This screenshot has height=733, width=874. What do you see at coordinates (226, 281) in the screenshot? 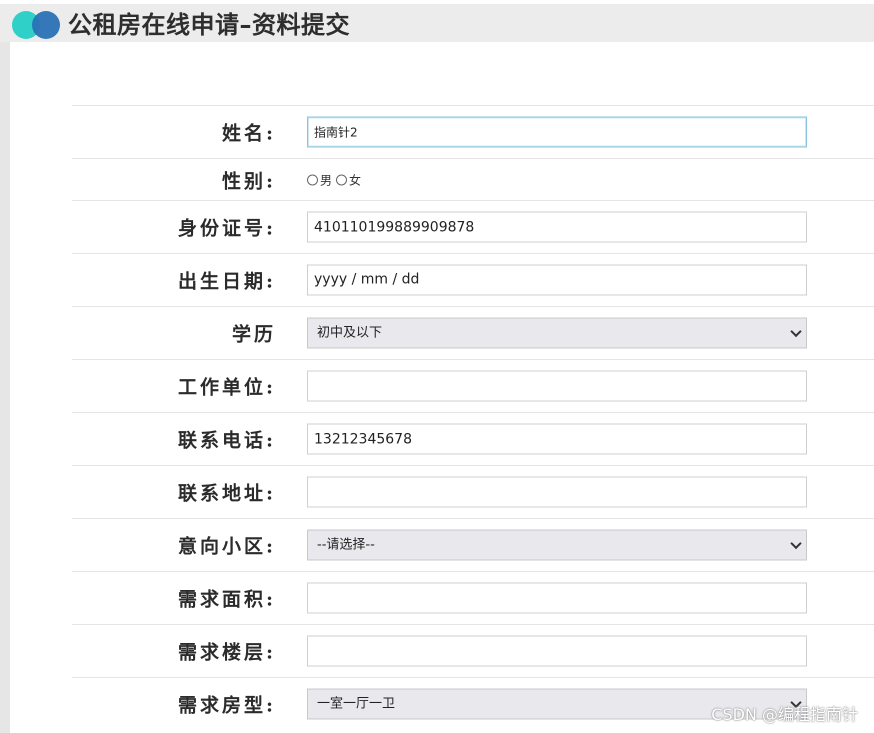
I see `birth-date-label: 出生日期:` at bounding box center [226, 281].